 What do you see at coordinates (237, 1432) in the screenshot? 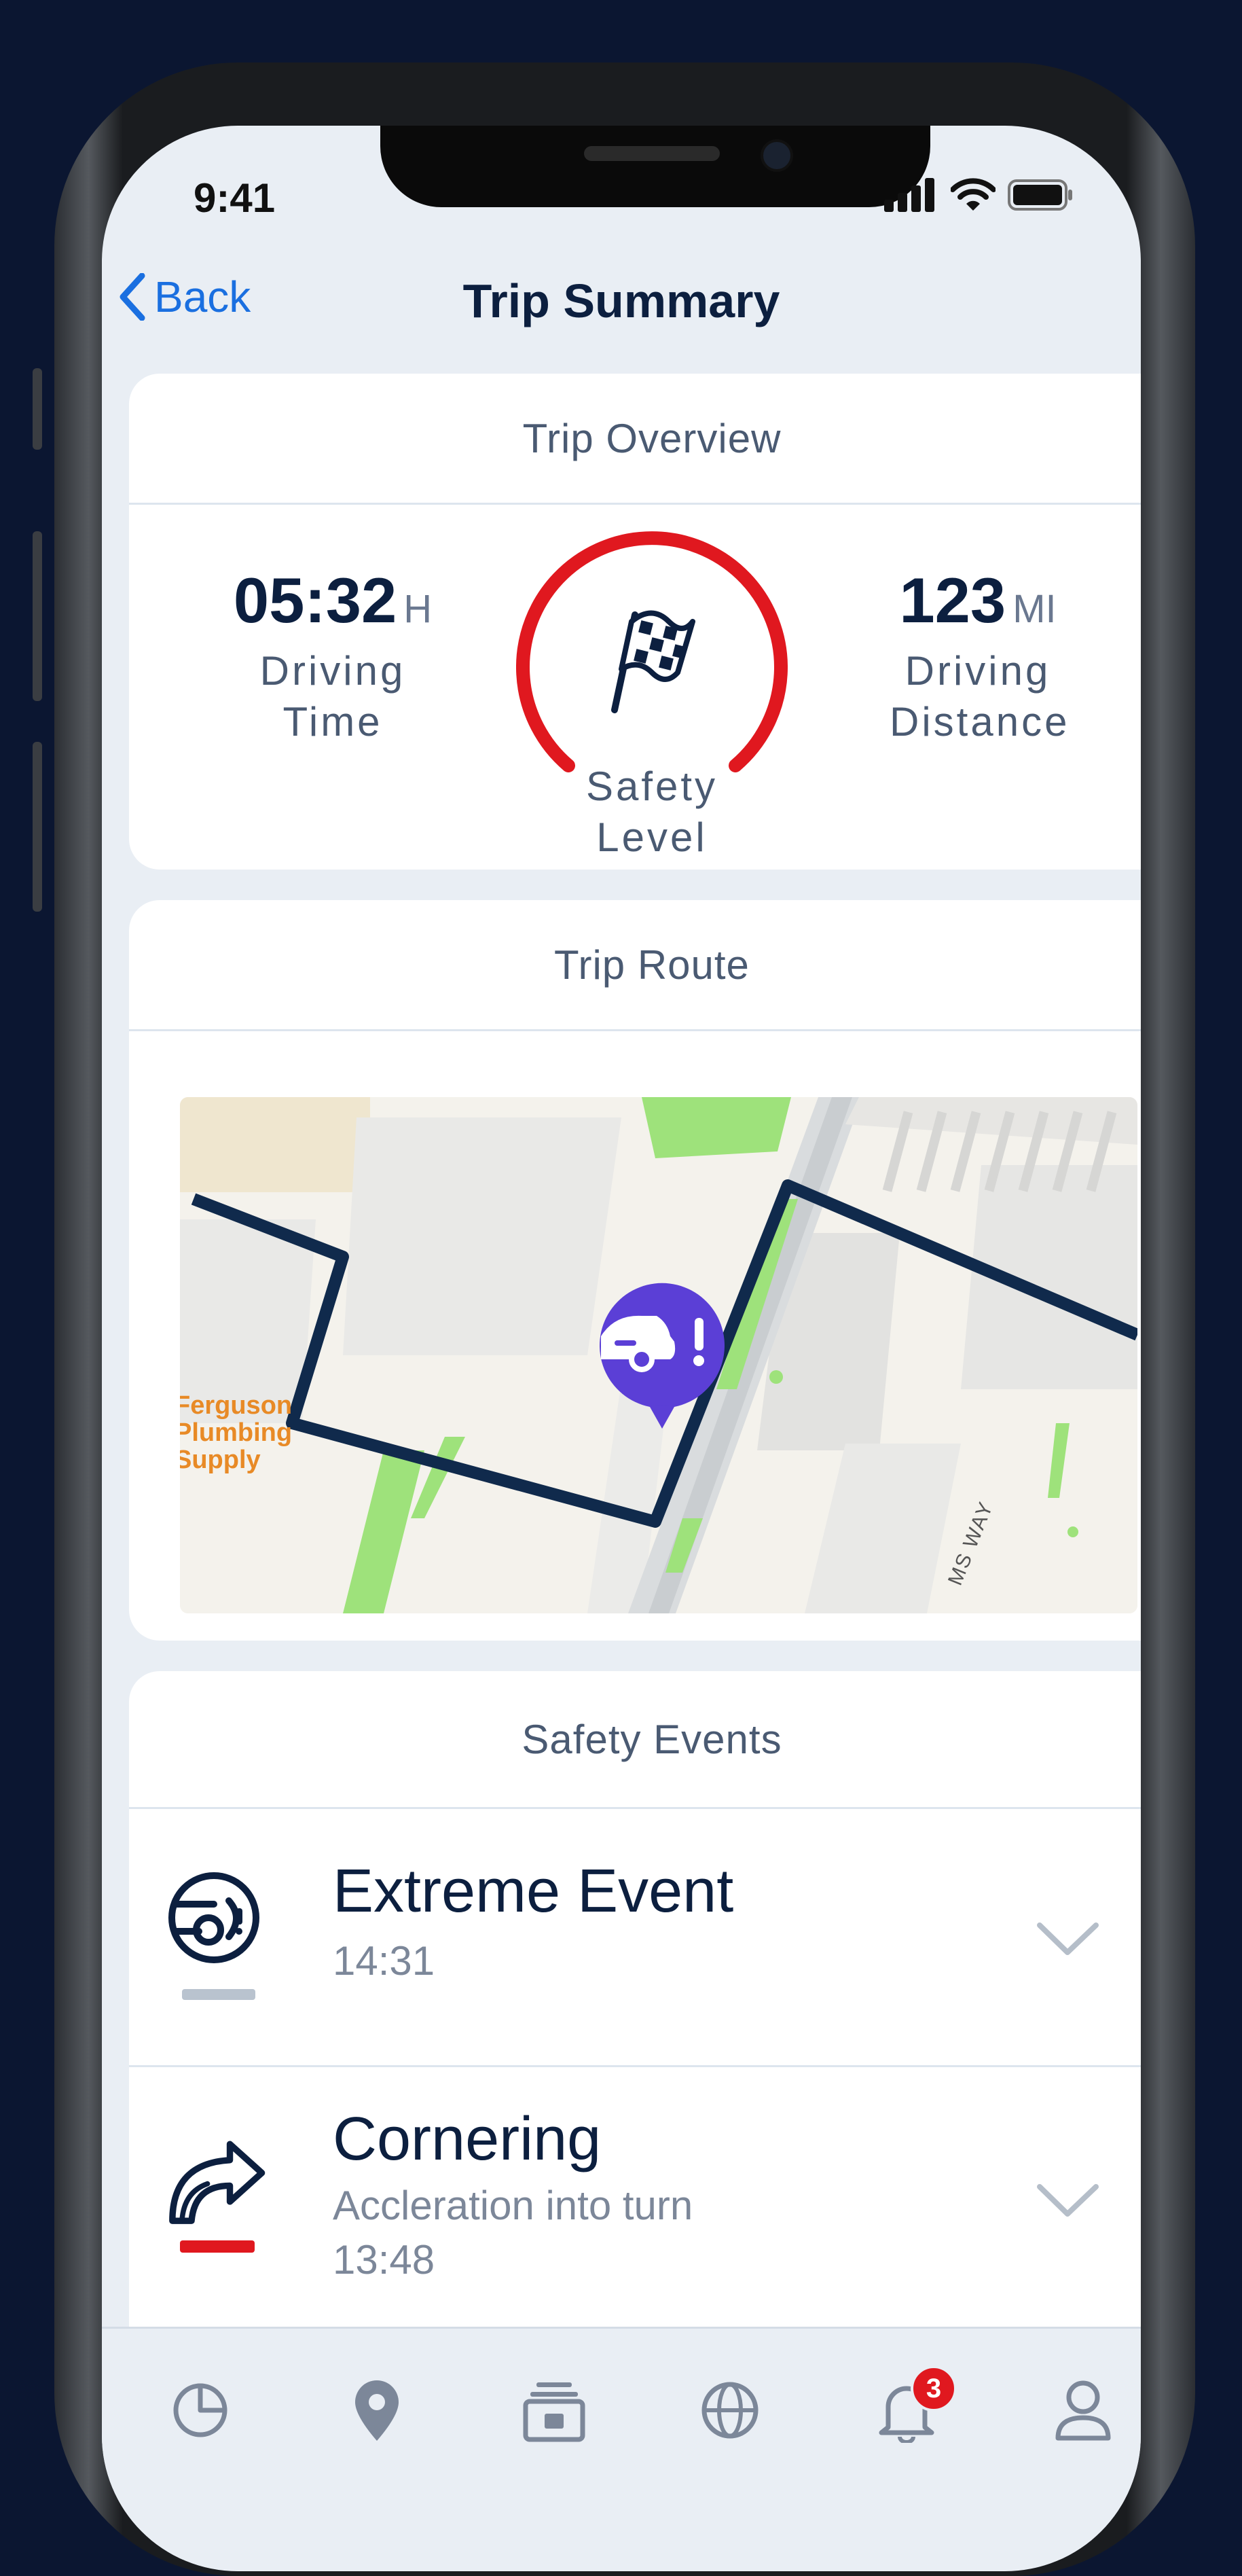
I see `map-place-label: Ferguson Plumbing Supply` at bounding box center [237, 1432].